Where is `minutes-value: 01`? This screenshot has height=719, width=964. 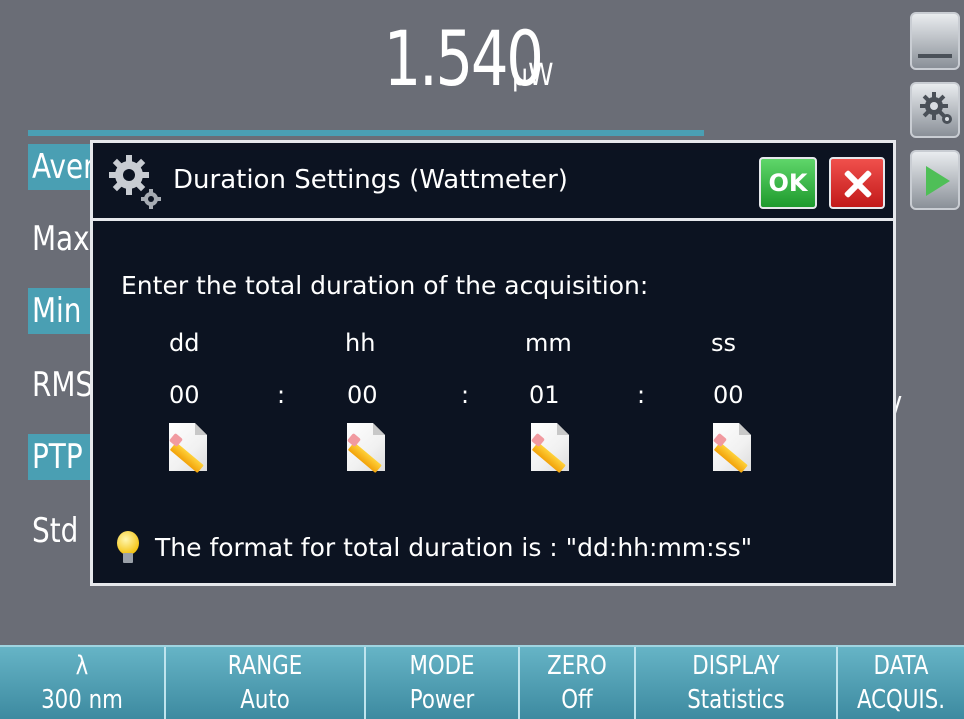 minutes-value: 01 is located at coordinates (544, 395).